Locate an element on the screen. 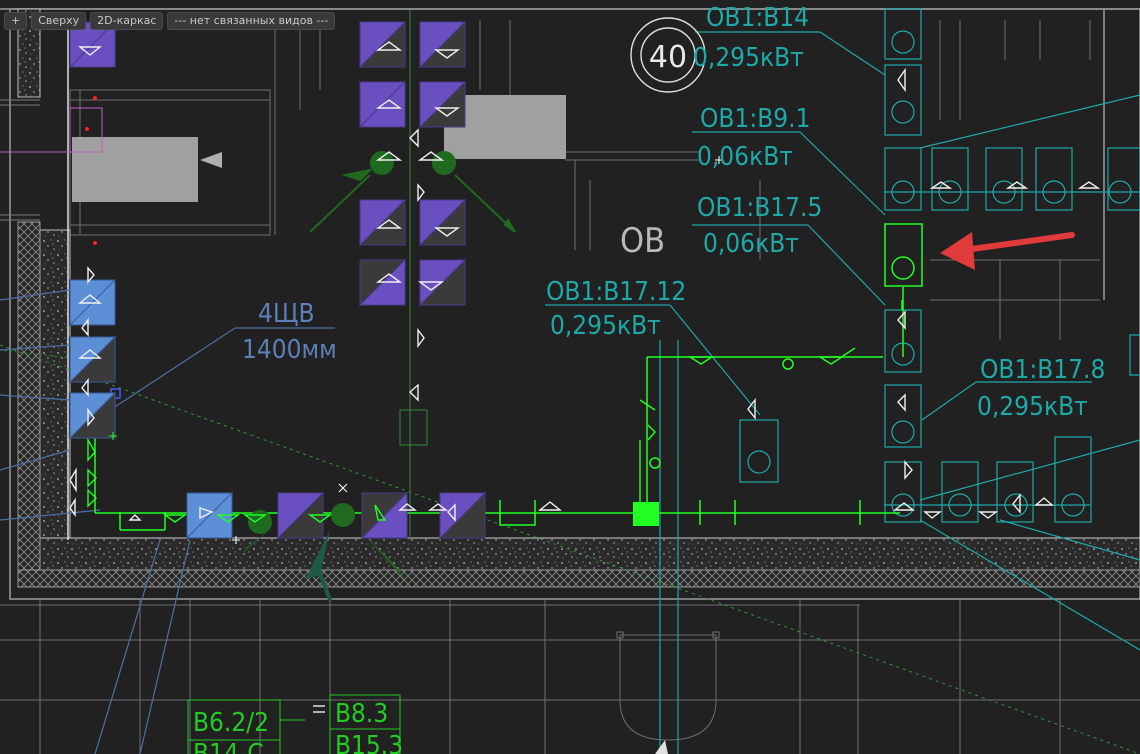  label-b175-name: OB1:B17.5 is located at coordinates (759, 208).